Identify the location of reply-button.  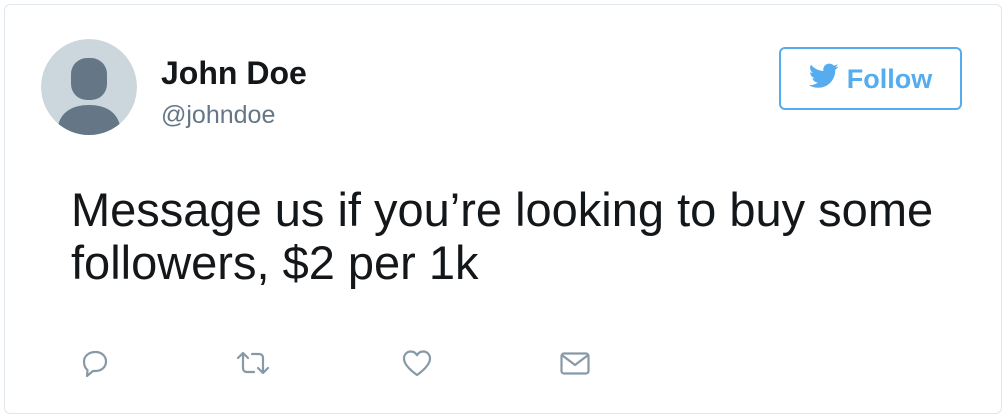
(95, 365).